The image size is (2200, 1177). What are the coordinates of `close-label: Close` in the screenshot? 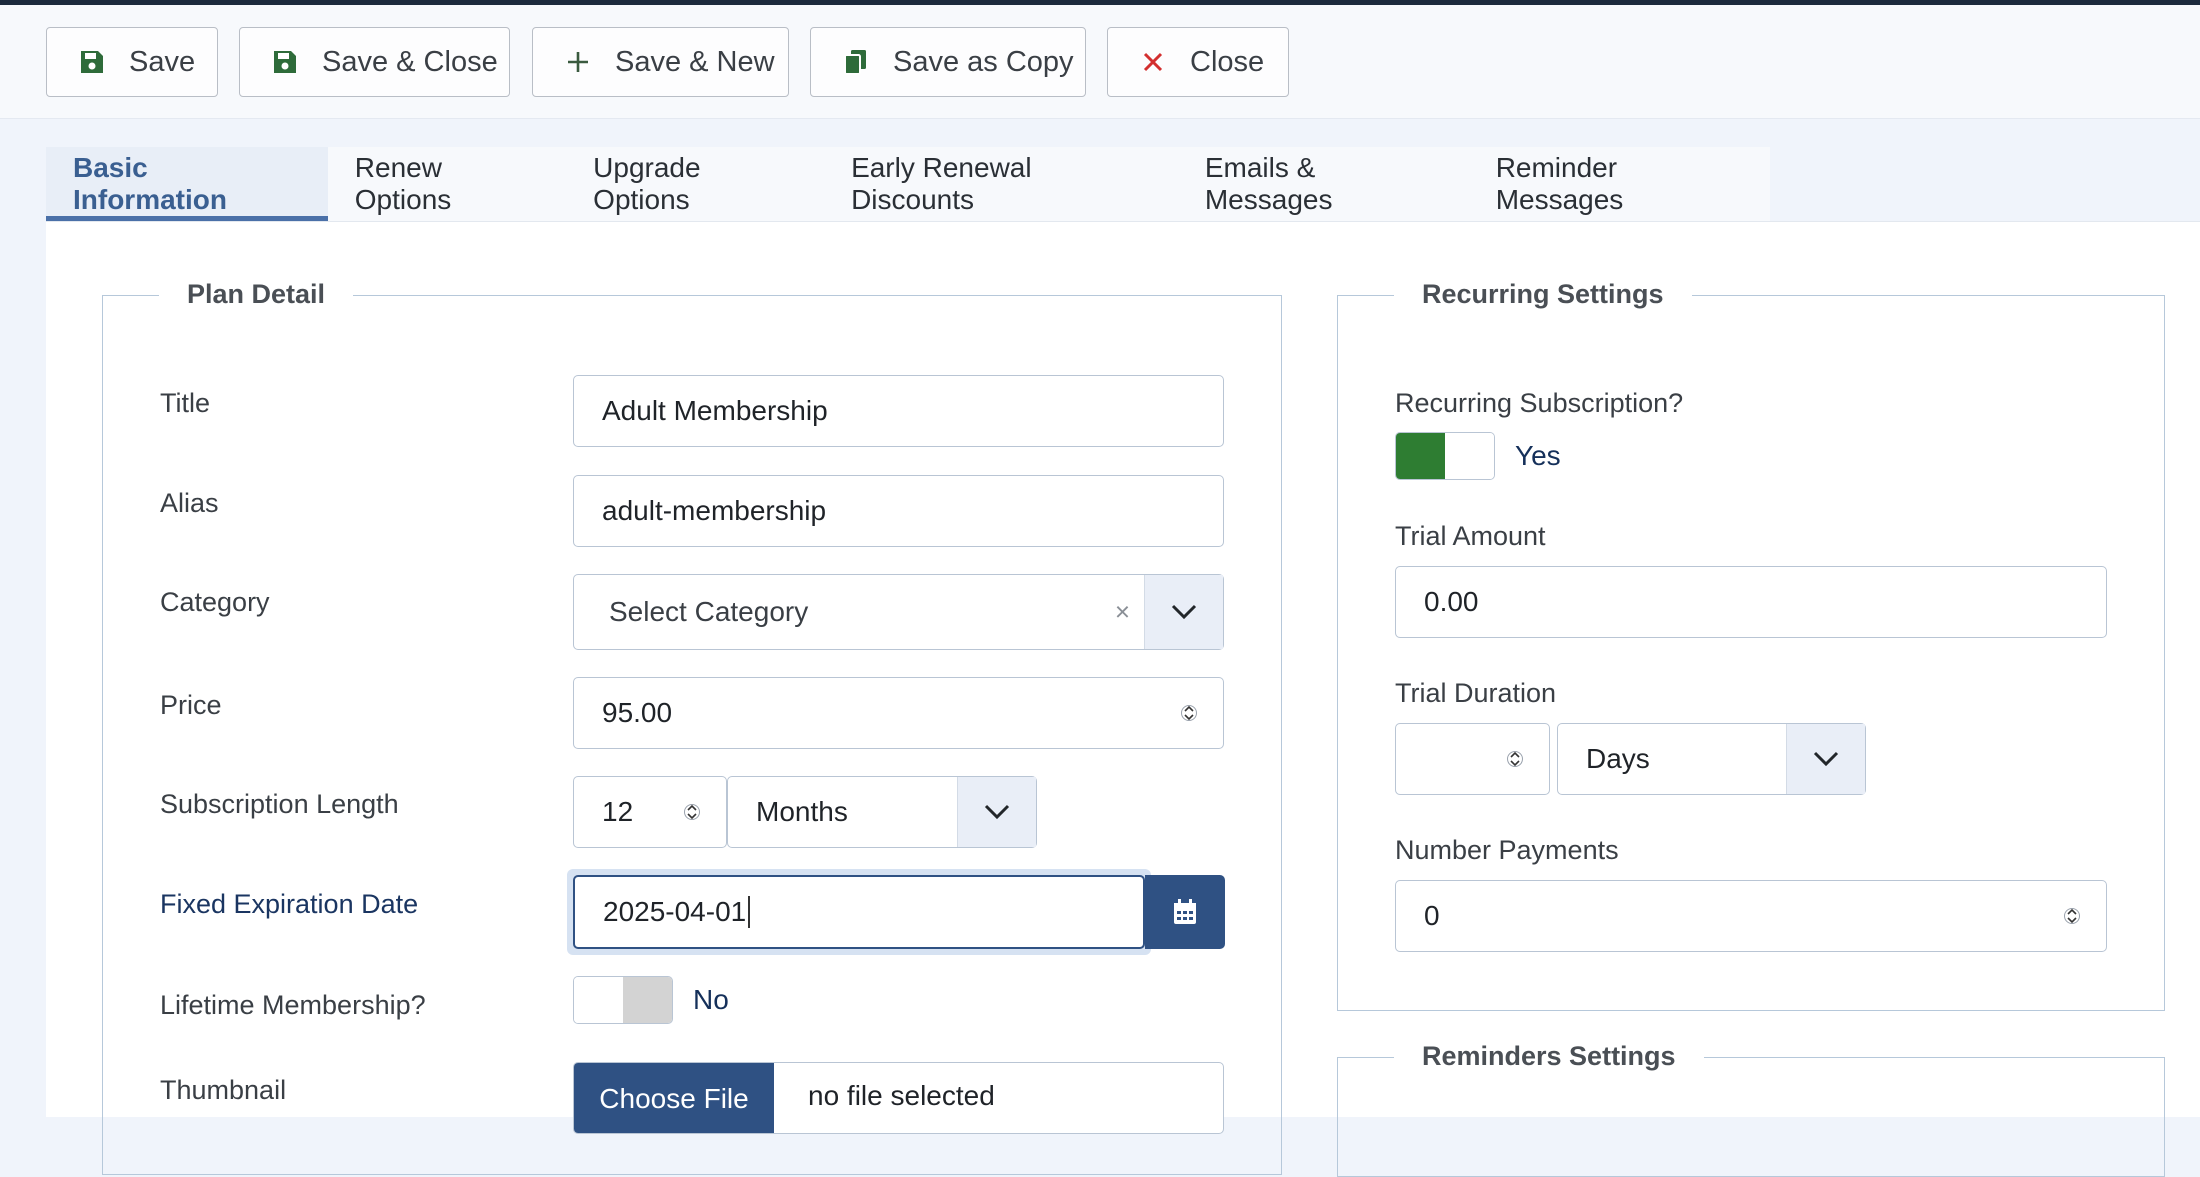 It's located at (1227, 61).